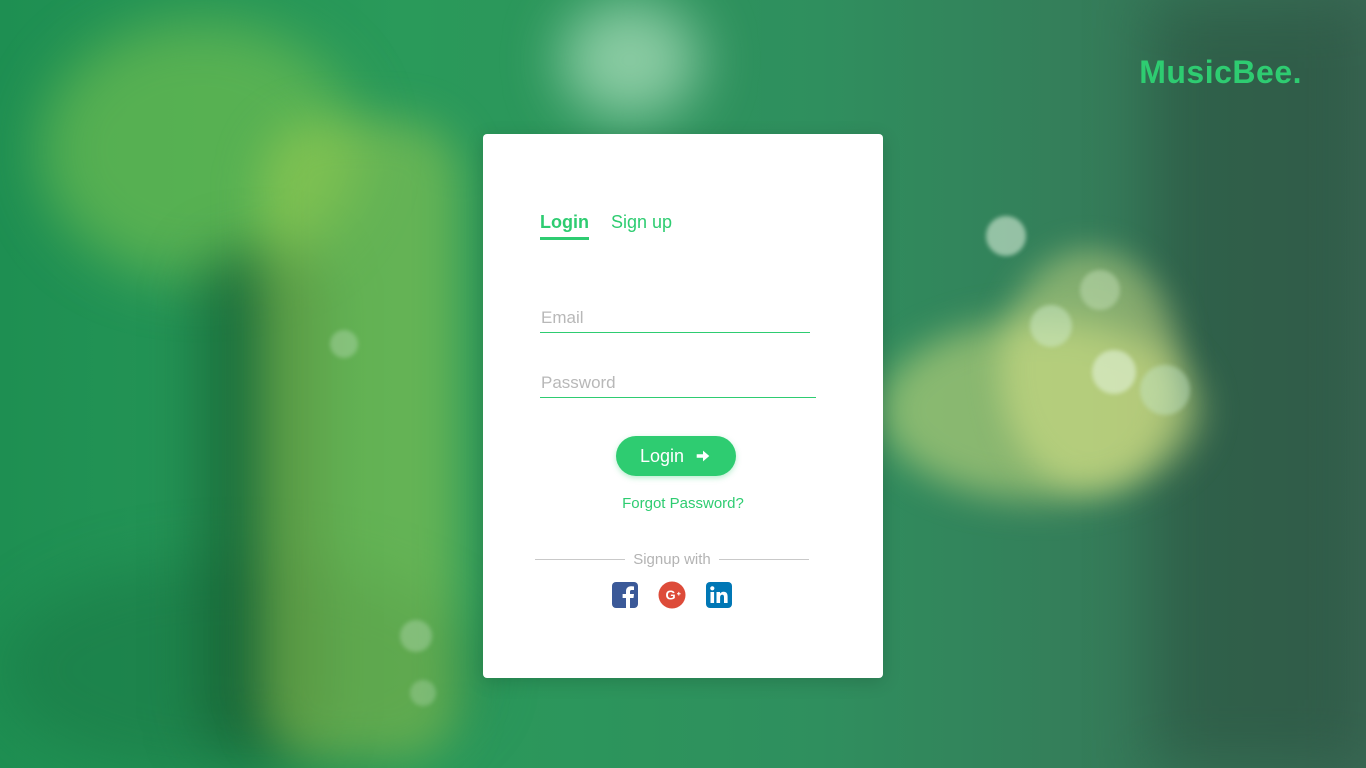 Image resolution: width=1366 pixels, height=768 pixels. Describe the element at coordinates (662, 455) in the screenshot. I see `login-button-label: Login` at that location.